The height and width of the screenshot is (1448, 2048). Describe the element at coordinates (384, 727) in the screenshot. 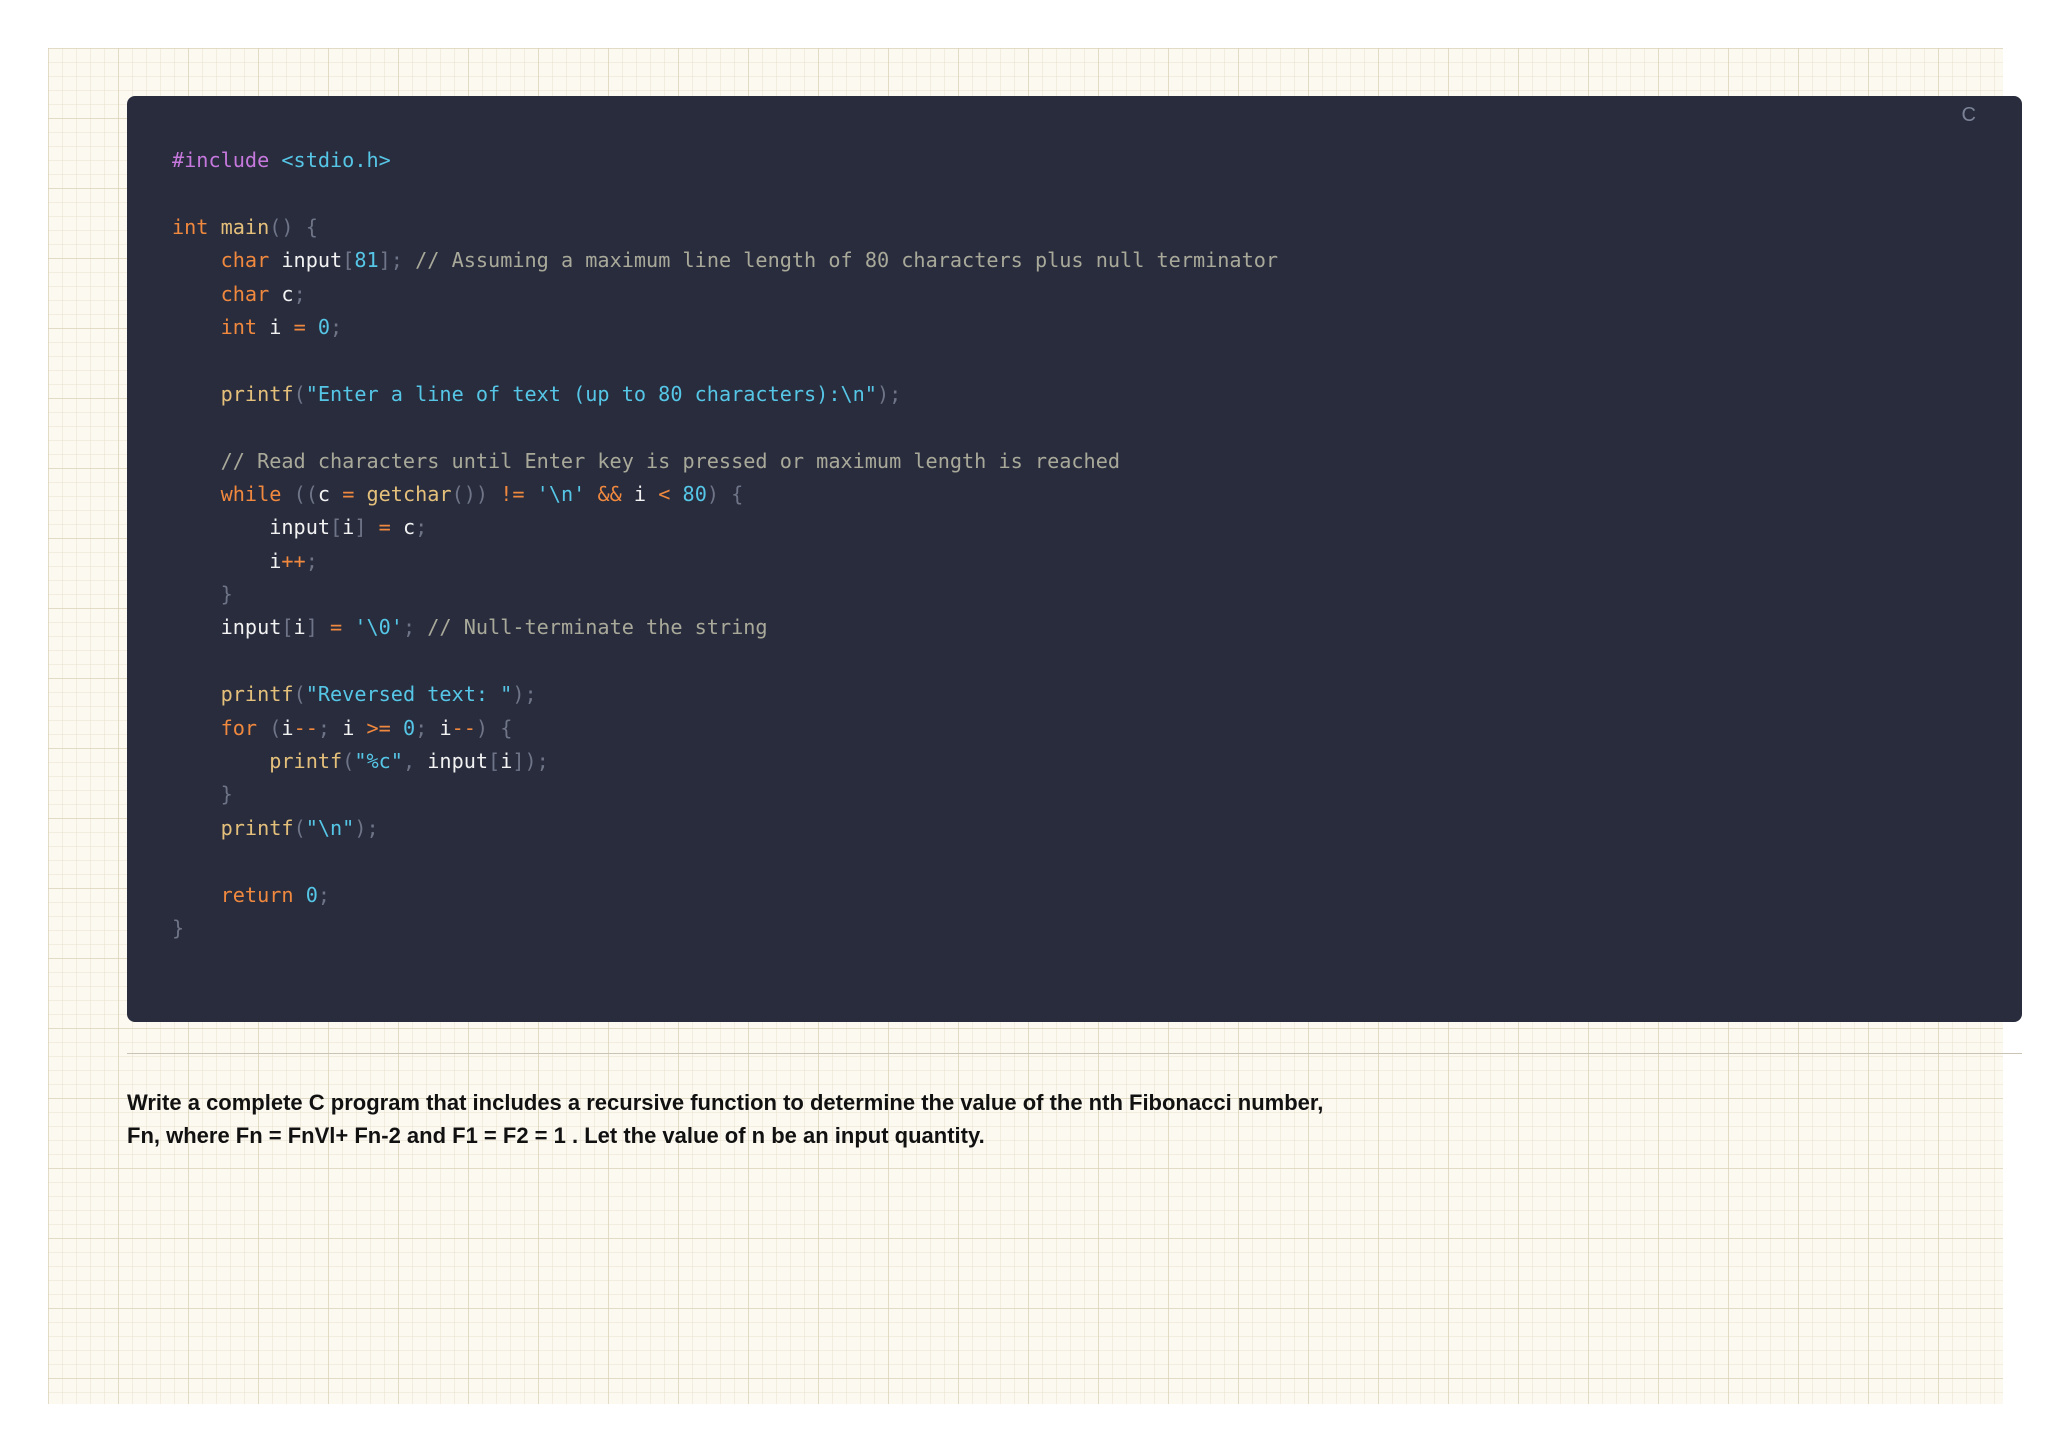

I see `code-token: >=` at that location.